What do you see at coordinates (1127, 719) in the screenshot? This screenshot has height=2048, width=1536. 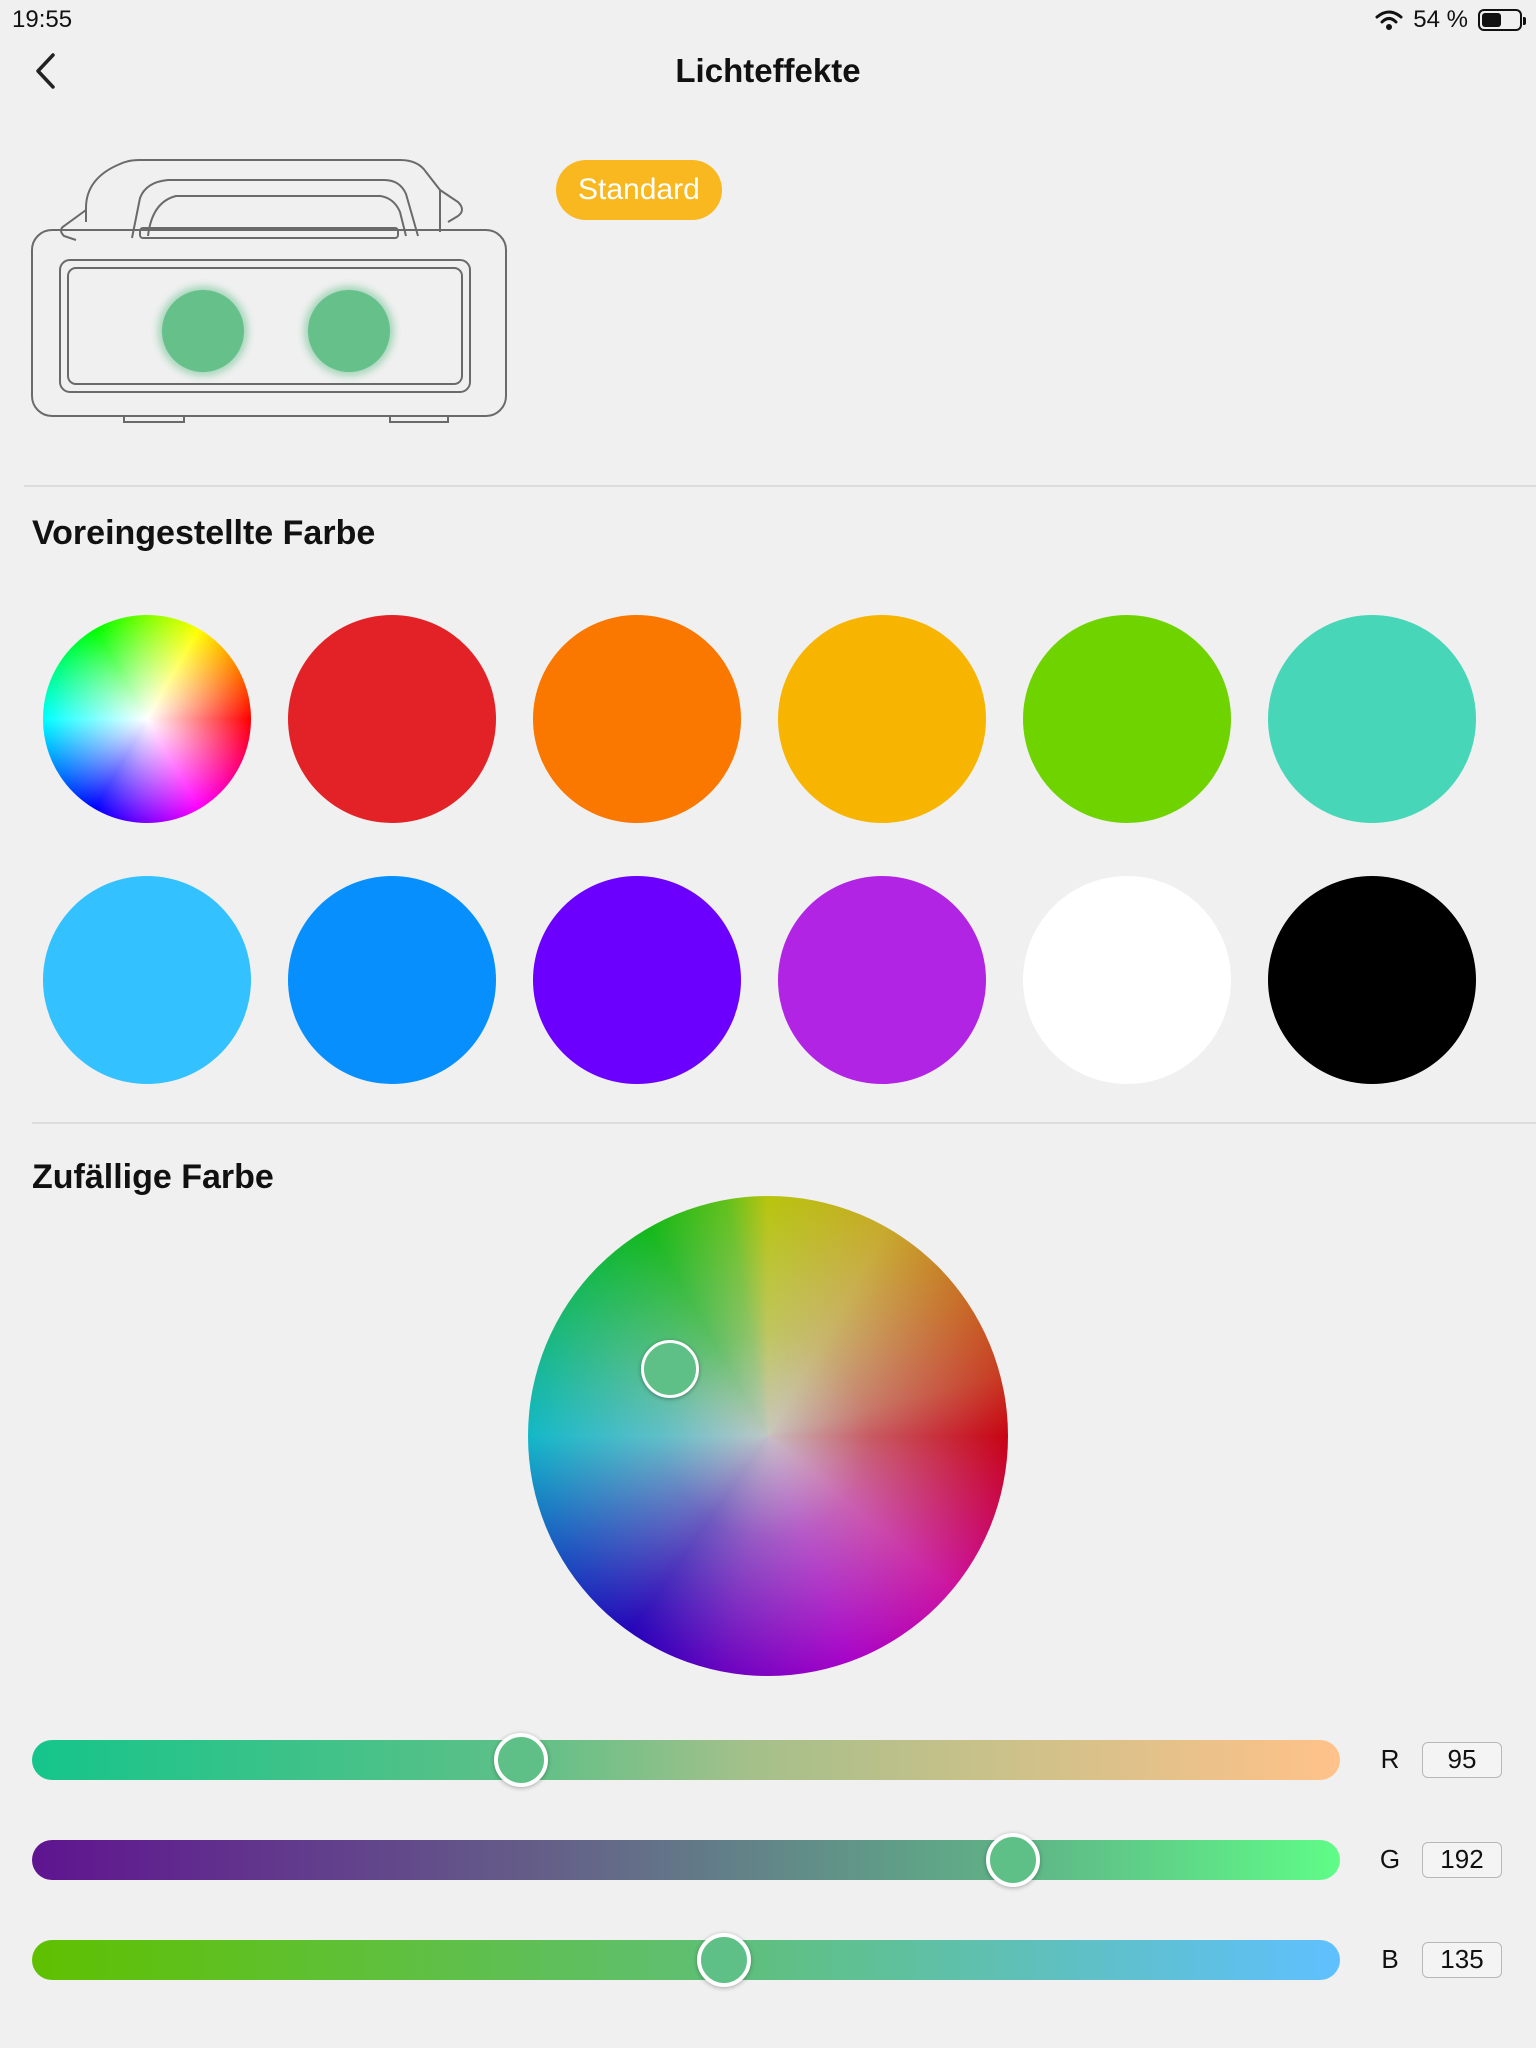 I see `preset-color-green` at bounding box center [1127, 719].